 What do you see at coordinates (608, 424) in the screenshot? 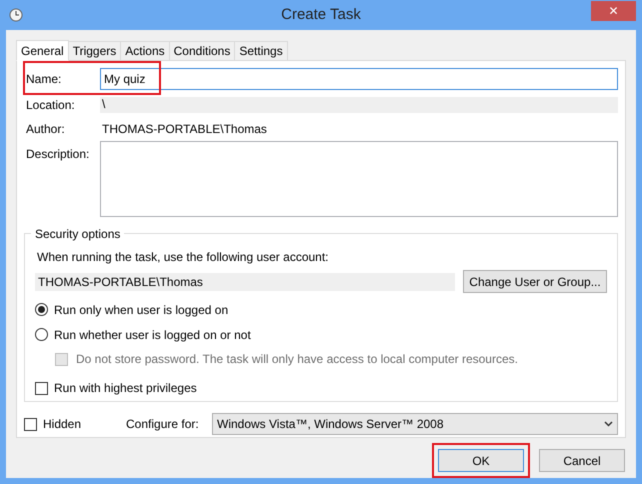
I see `chevron-down-icon` at bounding box center [608, 424].